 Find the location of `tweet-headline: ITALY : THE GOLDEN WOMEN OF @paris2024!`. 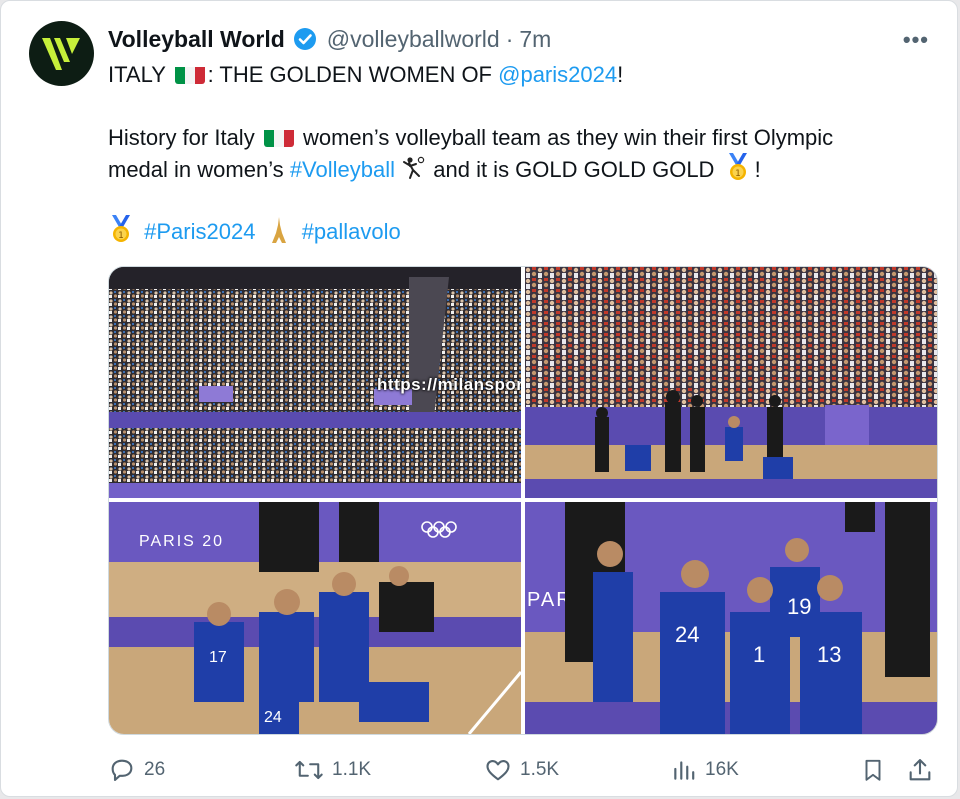

tweet-headline: ITALY : THE GOLDEN WOMEN OF @paris2024! is located at coordinates (523, 74).